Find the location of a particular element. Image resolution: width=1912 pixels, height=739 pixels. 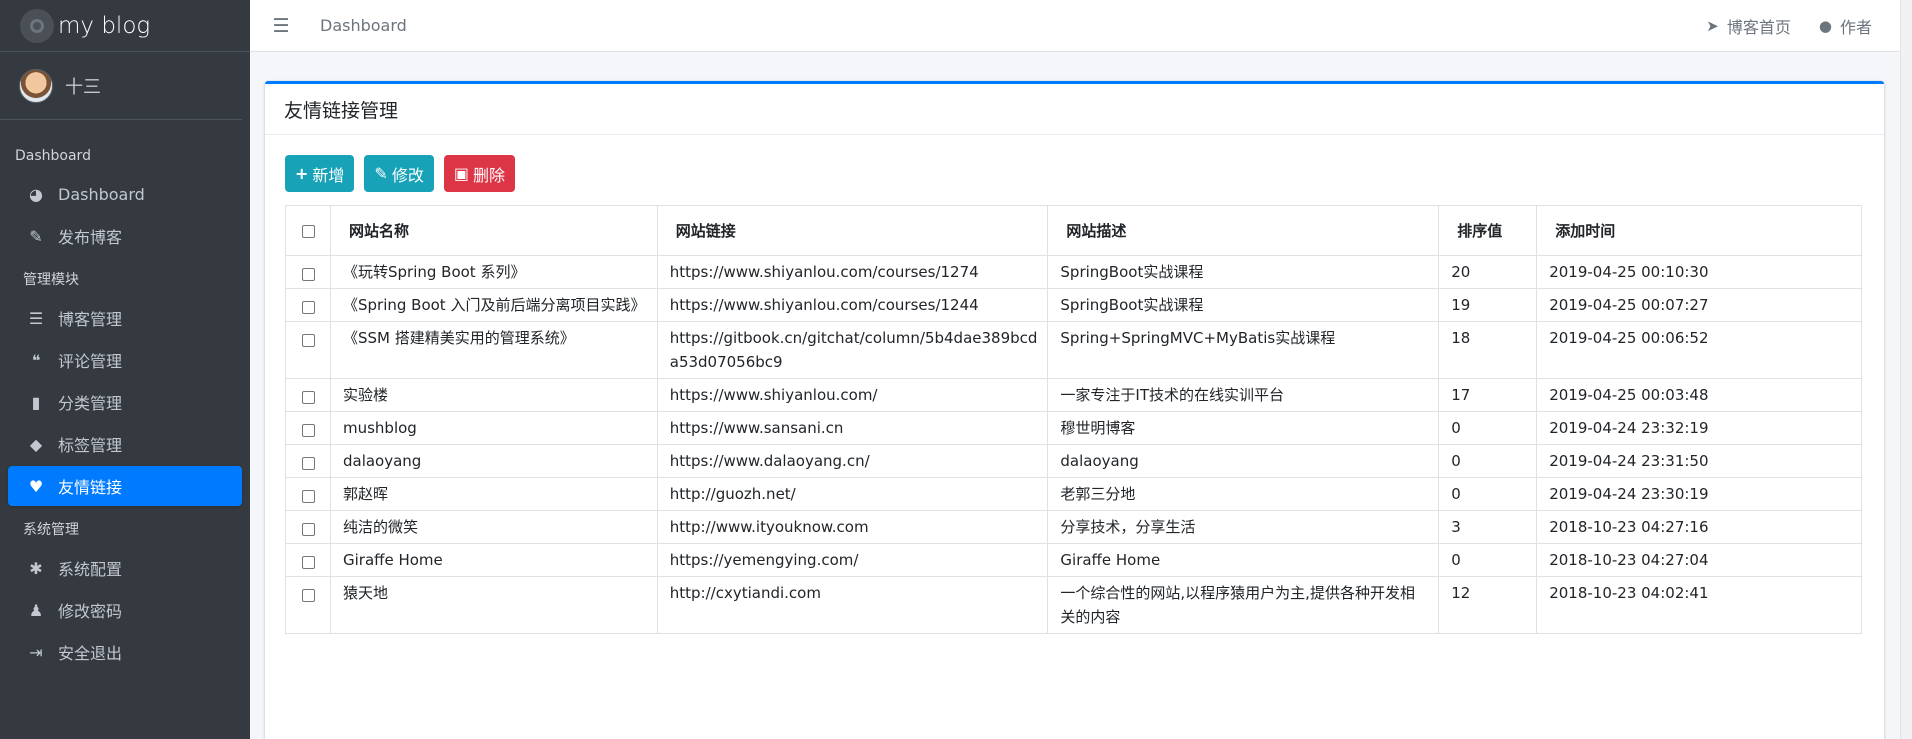

cell-time: 2019-04-24 23:31:50 is located at coordinates (1699, 461).